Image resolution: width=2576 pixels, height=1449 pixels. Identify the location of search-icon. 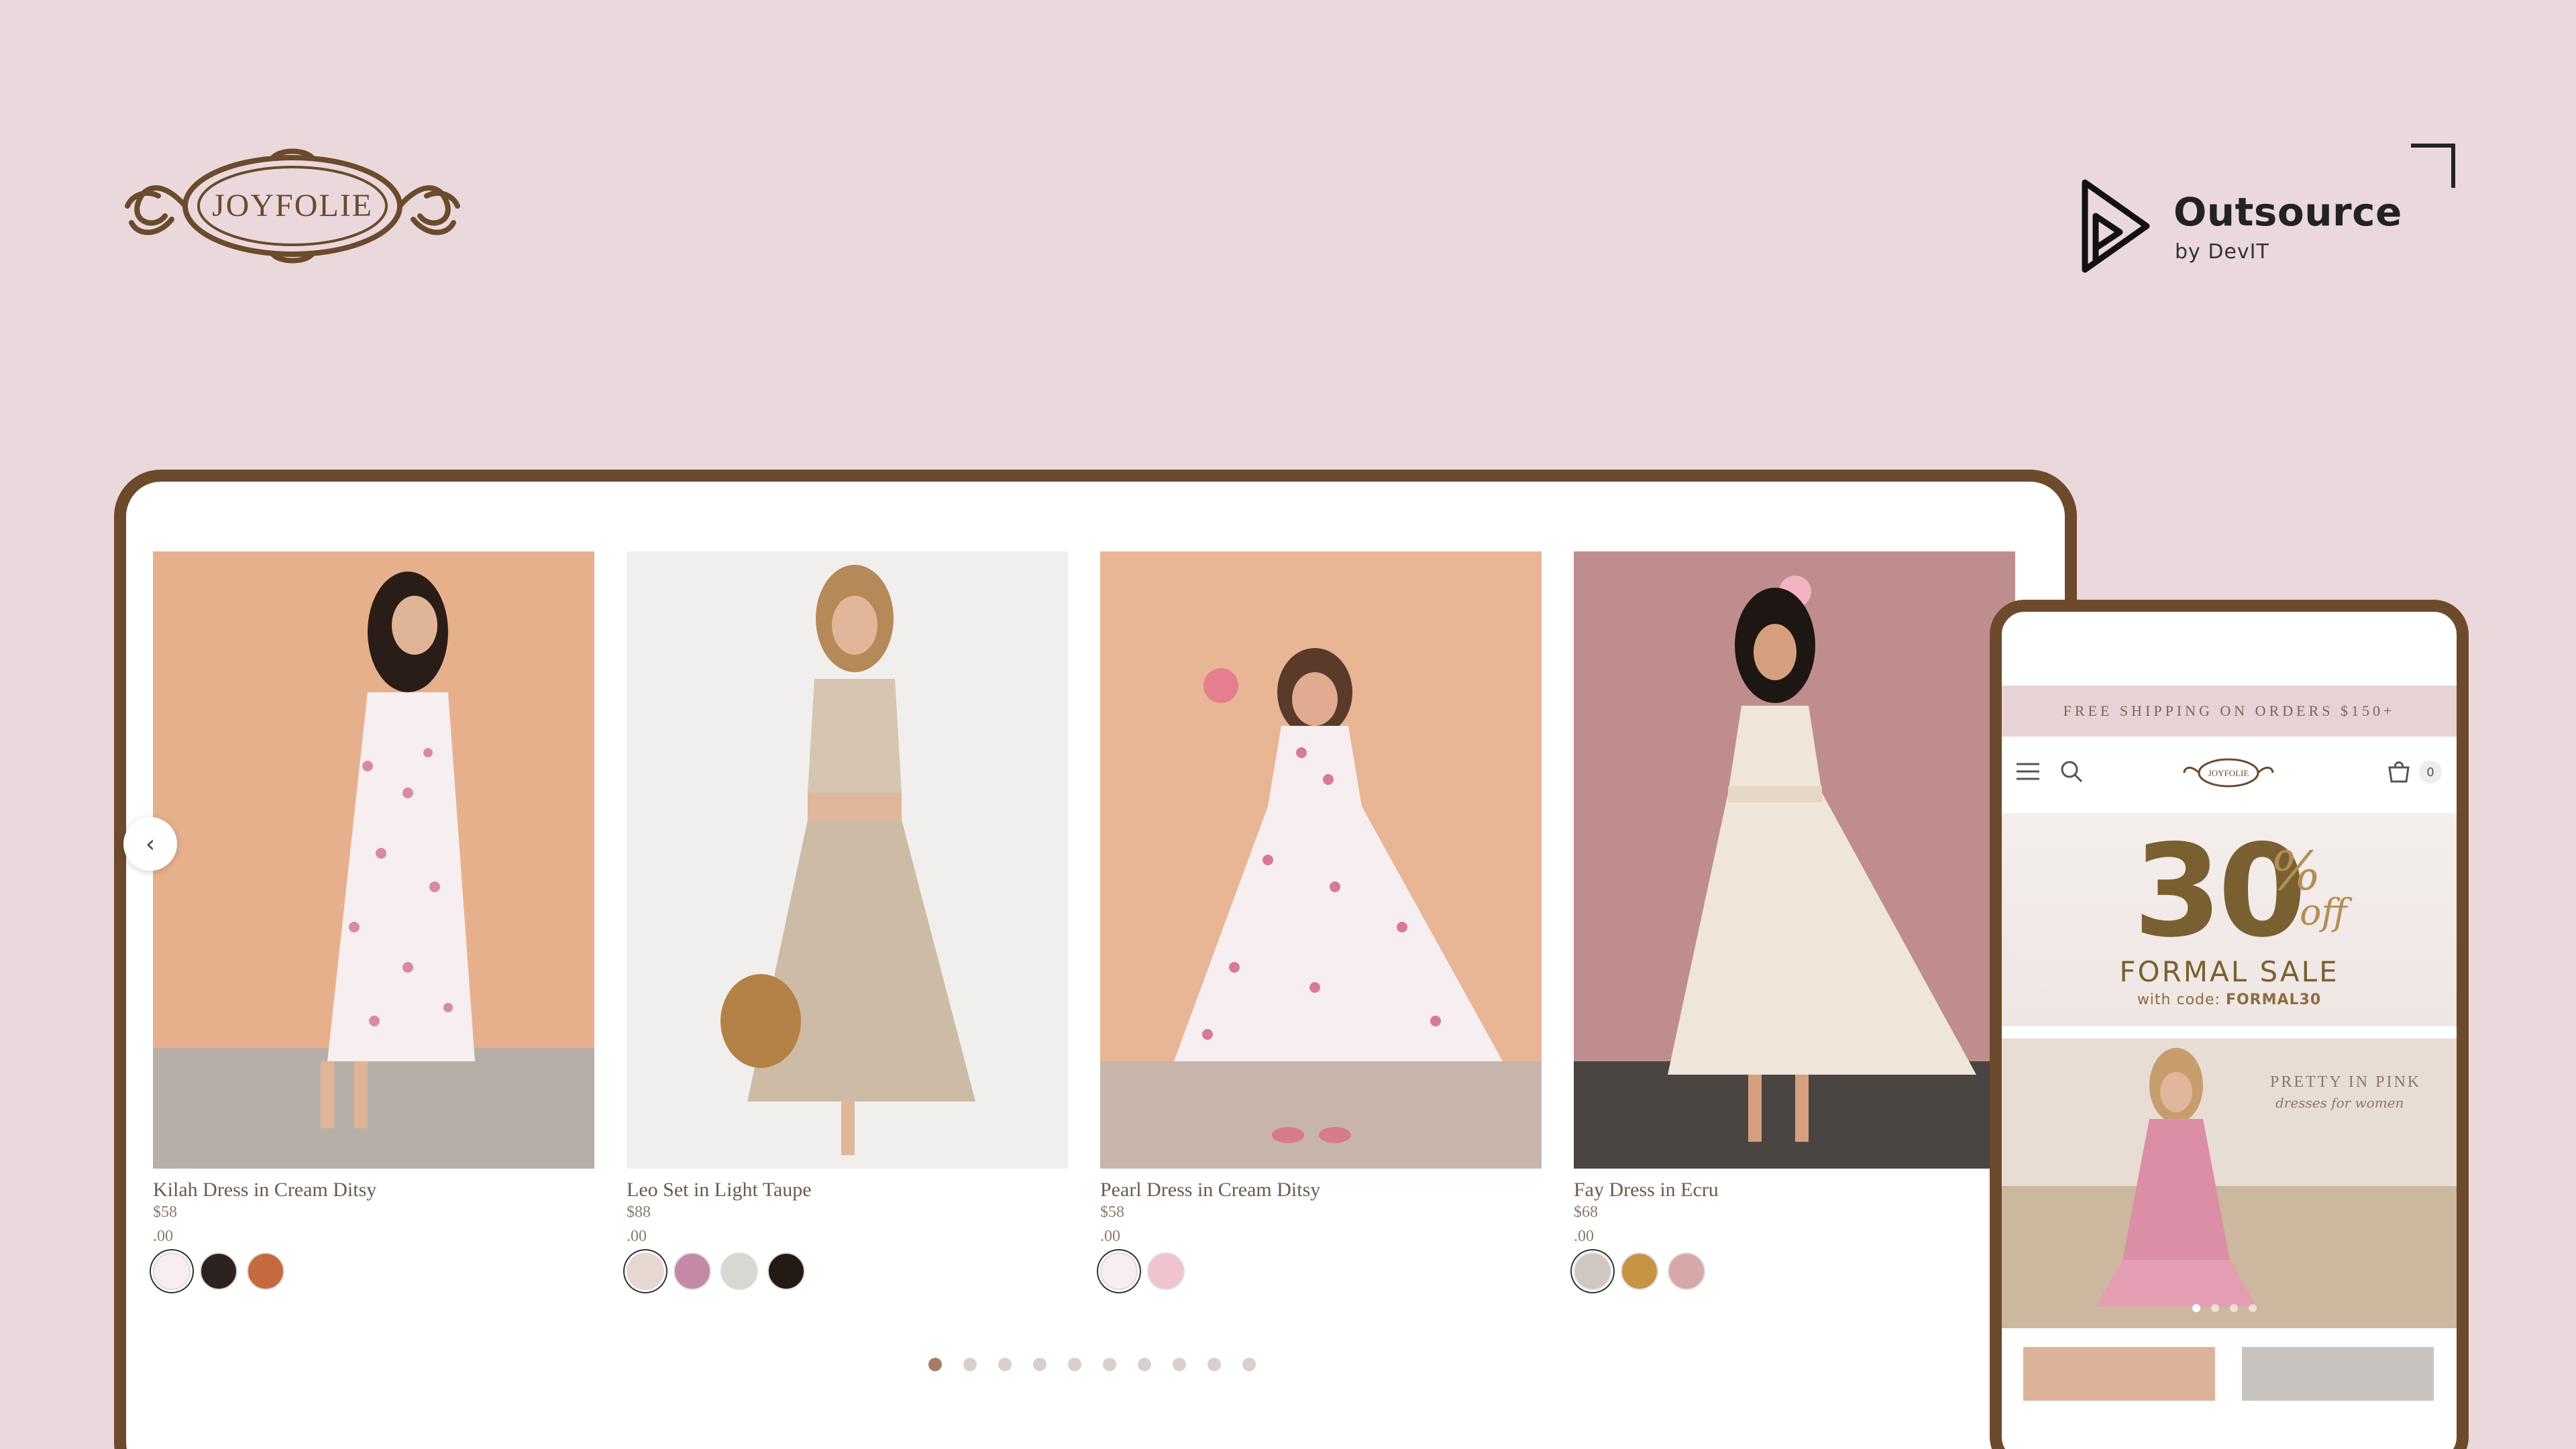
(2071, 771).